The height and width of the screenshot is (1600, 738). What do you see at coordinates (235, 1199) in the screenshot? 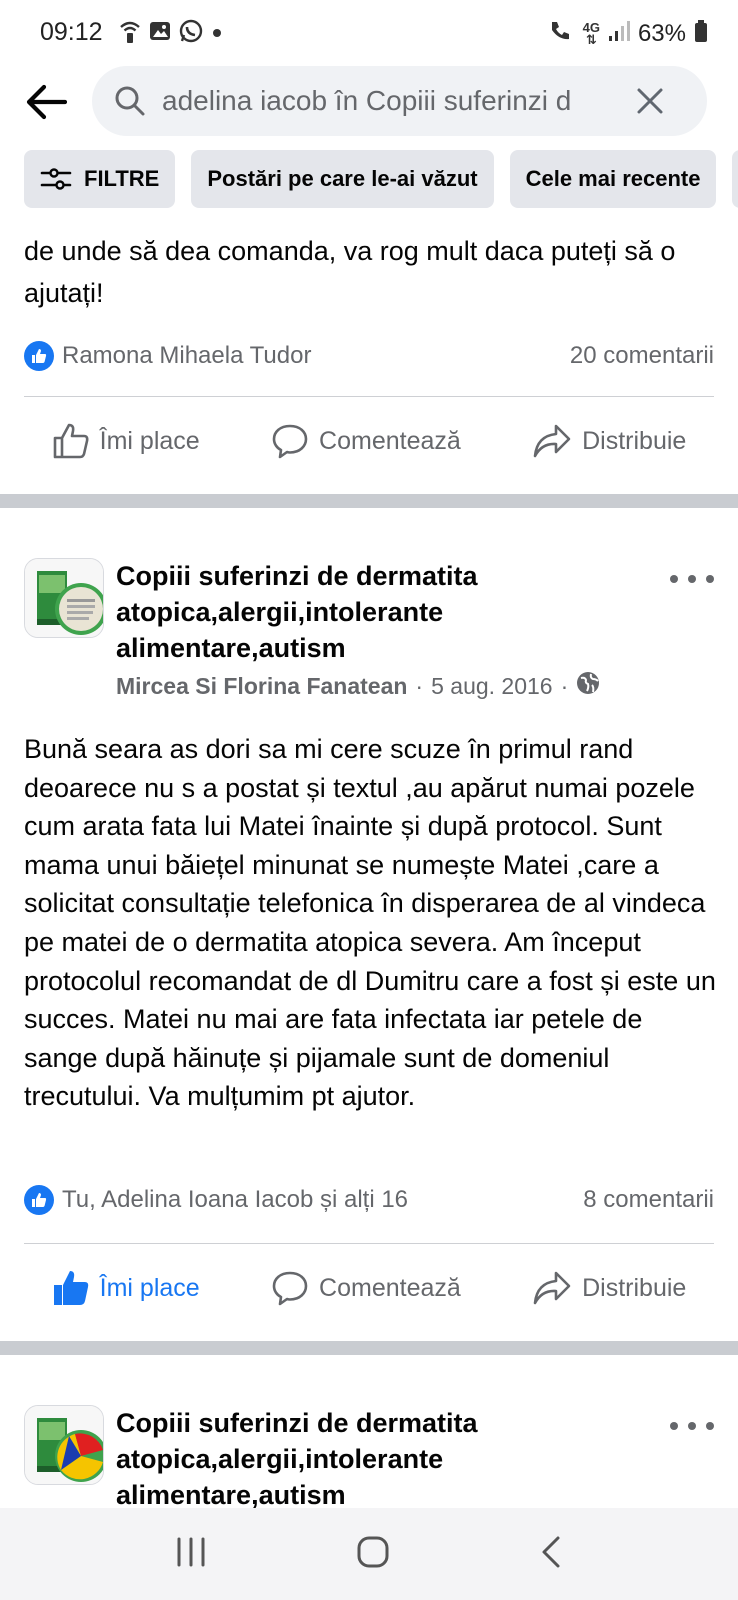
I see `reaction-names: Tu, Adelina Ioana Iacob și alți 16` at bounding box center [235, 1199].